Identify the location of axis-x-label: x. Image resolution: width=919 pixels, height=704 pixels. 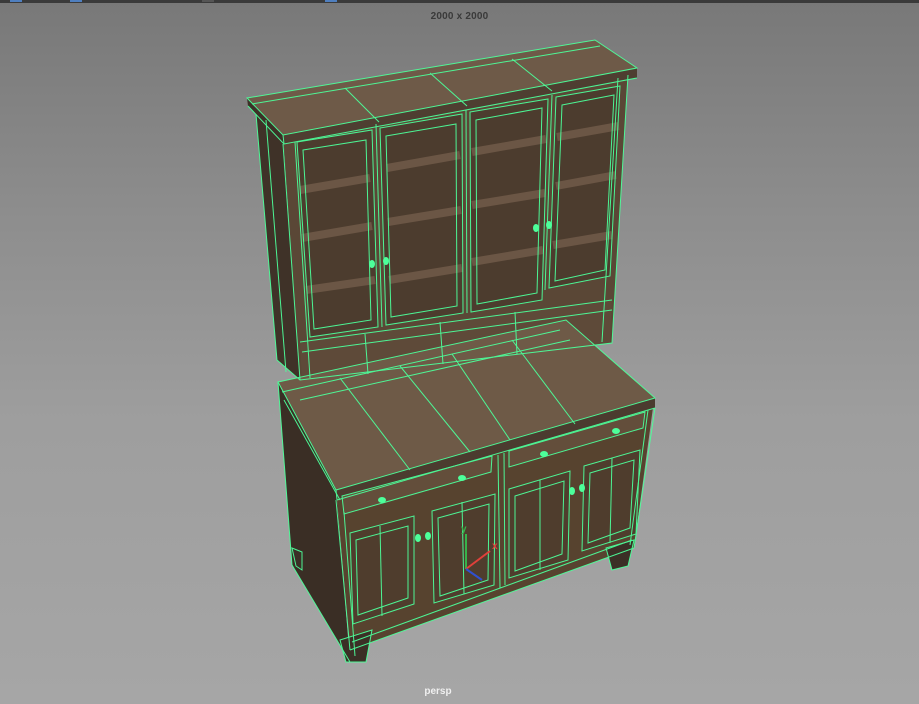
(495, 546).